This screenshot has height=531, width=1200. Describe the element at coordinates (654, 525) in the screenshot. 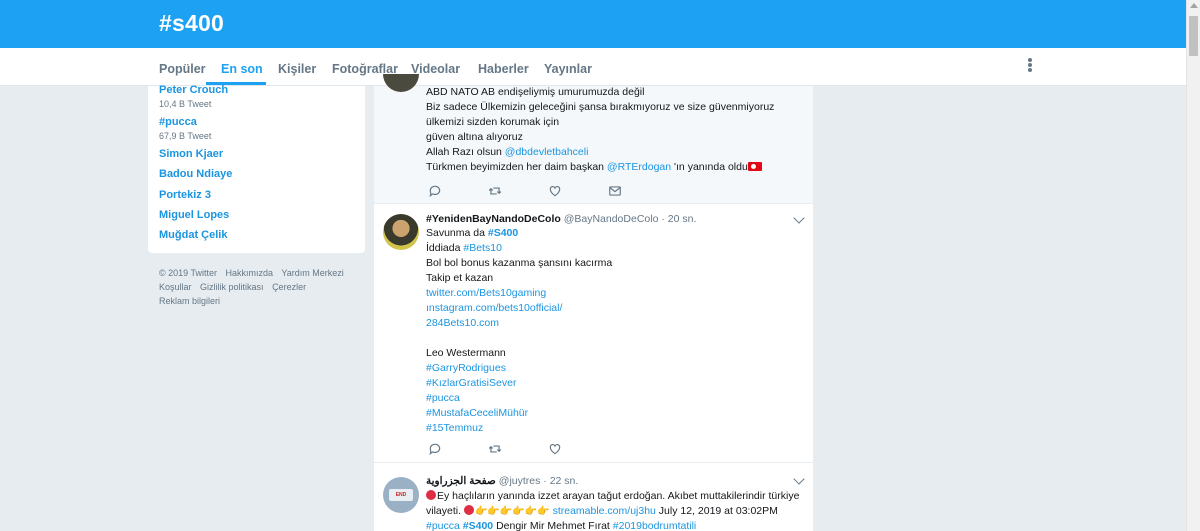

I see `hashtag-link: #2019bodrumtatili` at that location.